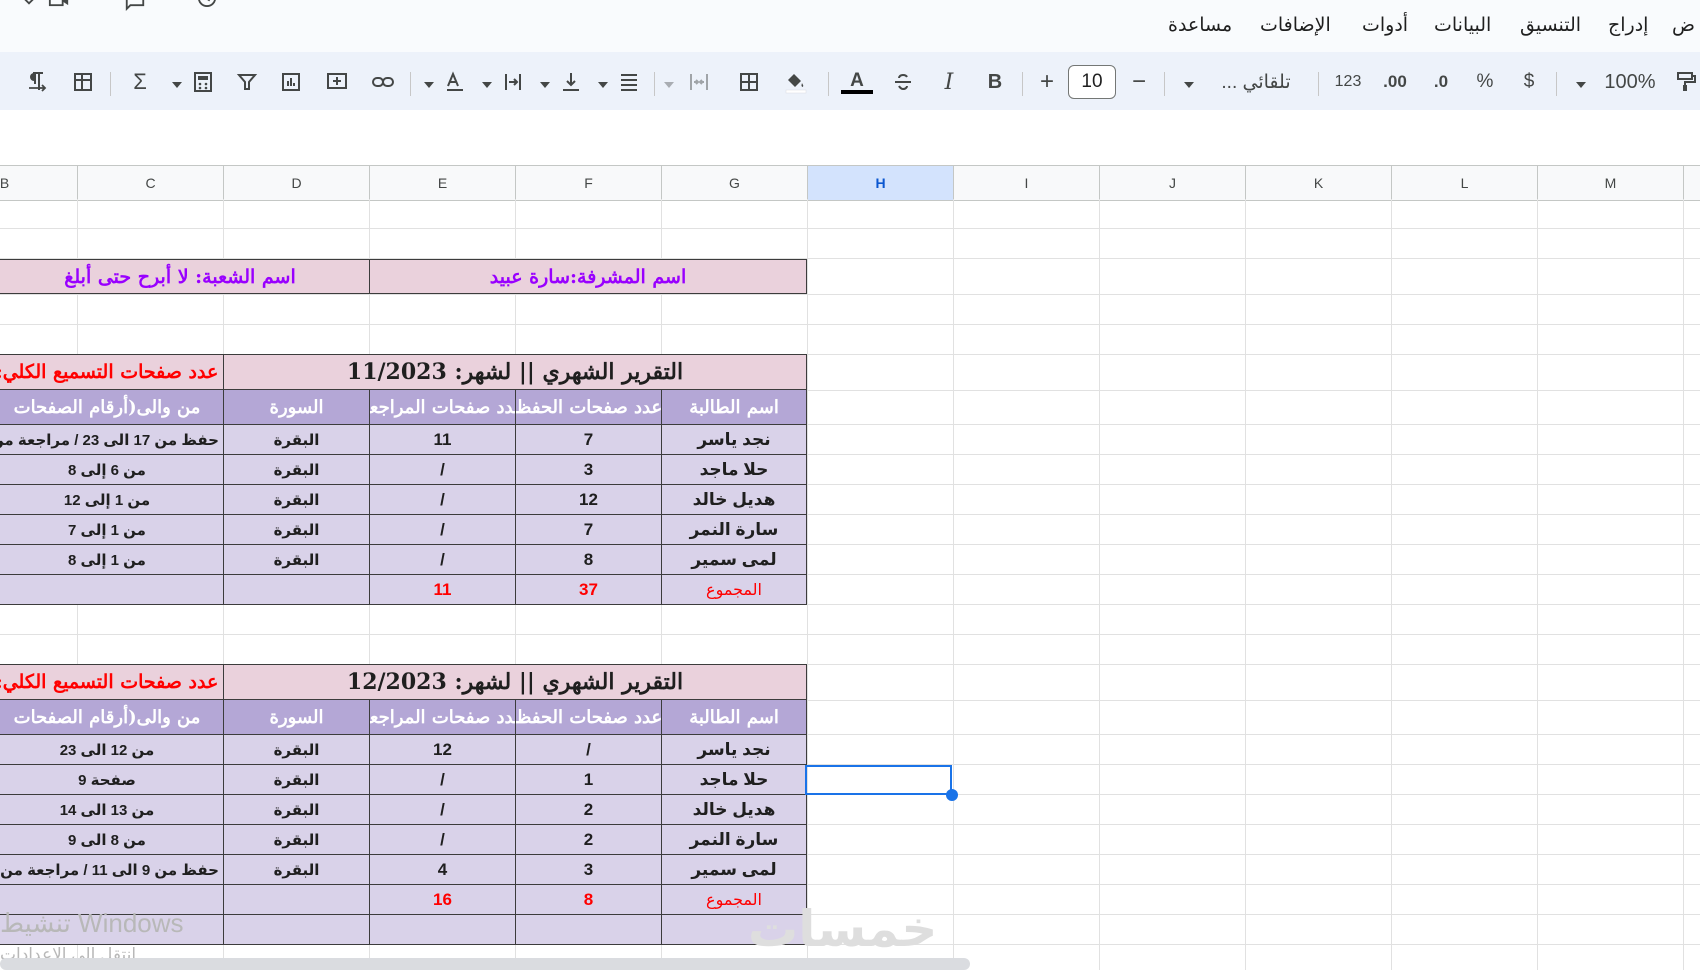  Describe the element at coordinates (1464, 183) in the screenshot. I see `column-header-l: L` at that location.